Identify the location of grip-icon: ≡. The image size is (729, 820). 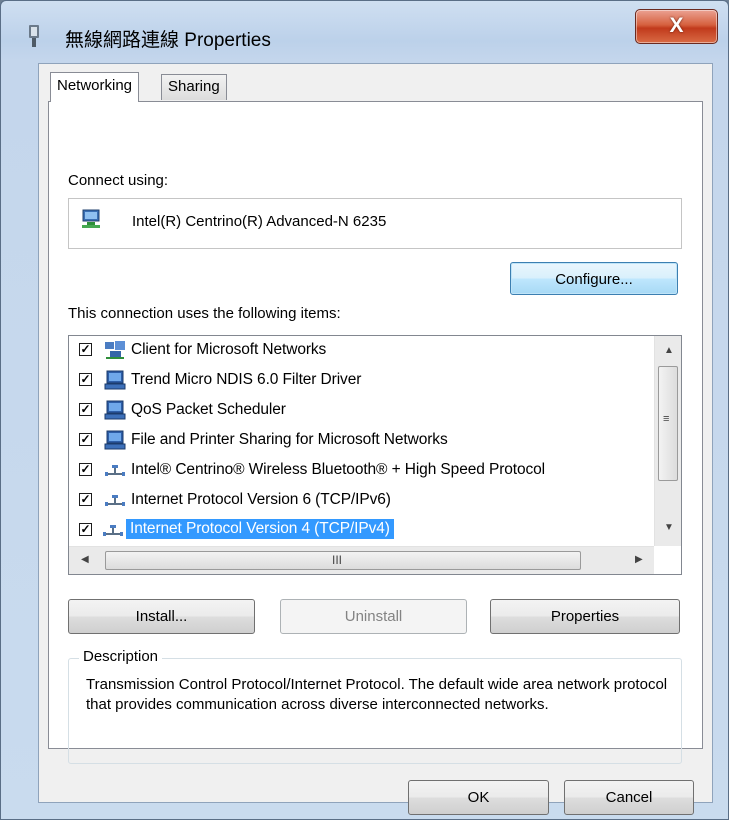
(666, 419).